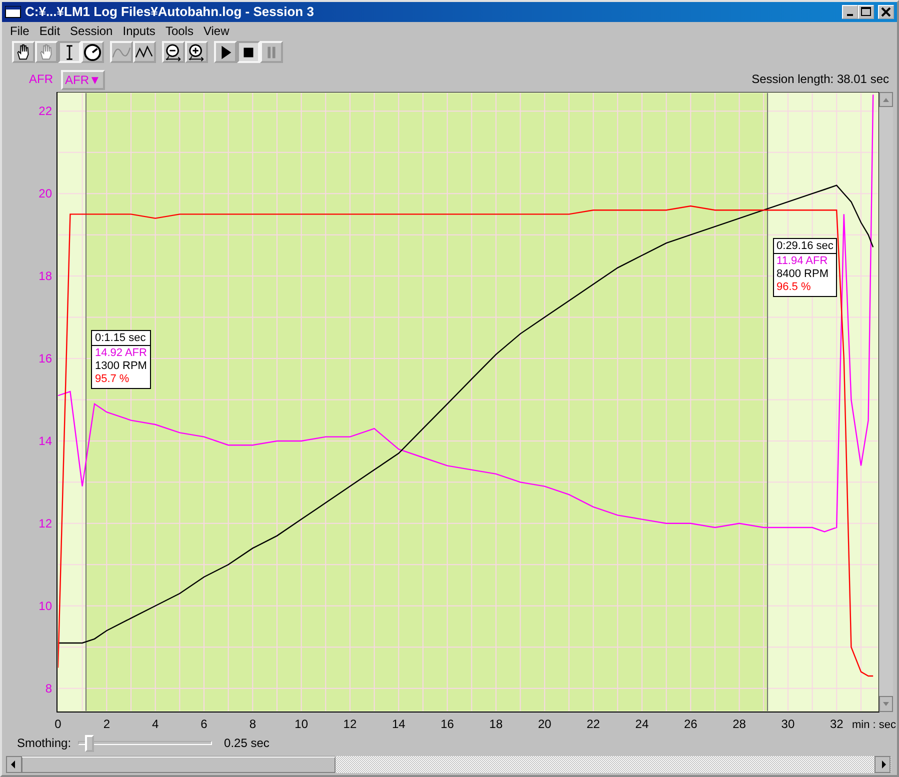 The width and height of the screenshot is (899, 777). What do you see at coordinates (247, 743) in the screenshot?
I see `smoothing-value: 0.25 sec` at bounding box center [247, 743].